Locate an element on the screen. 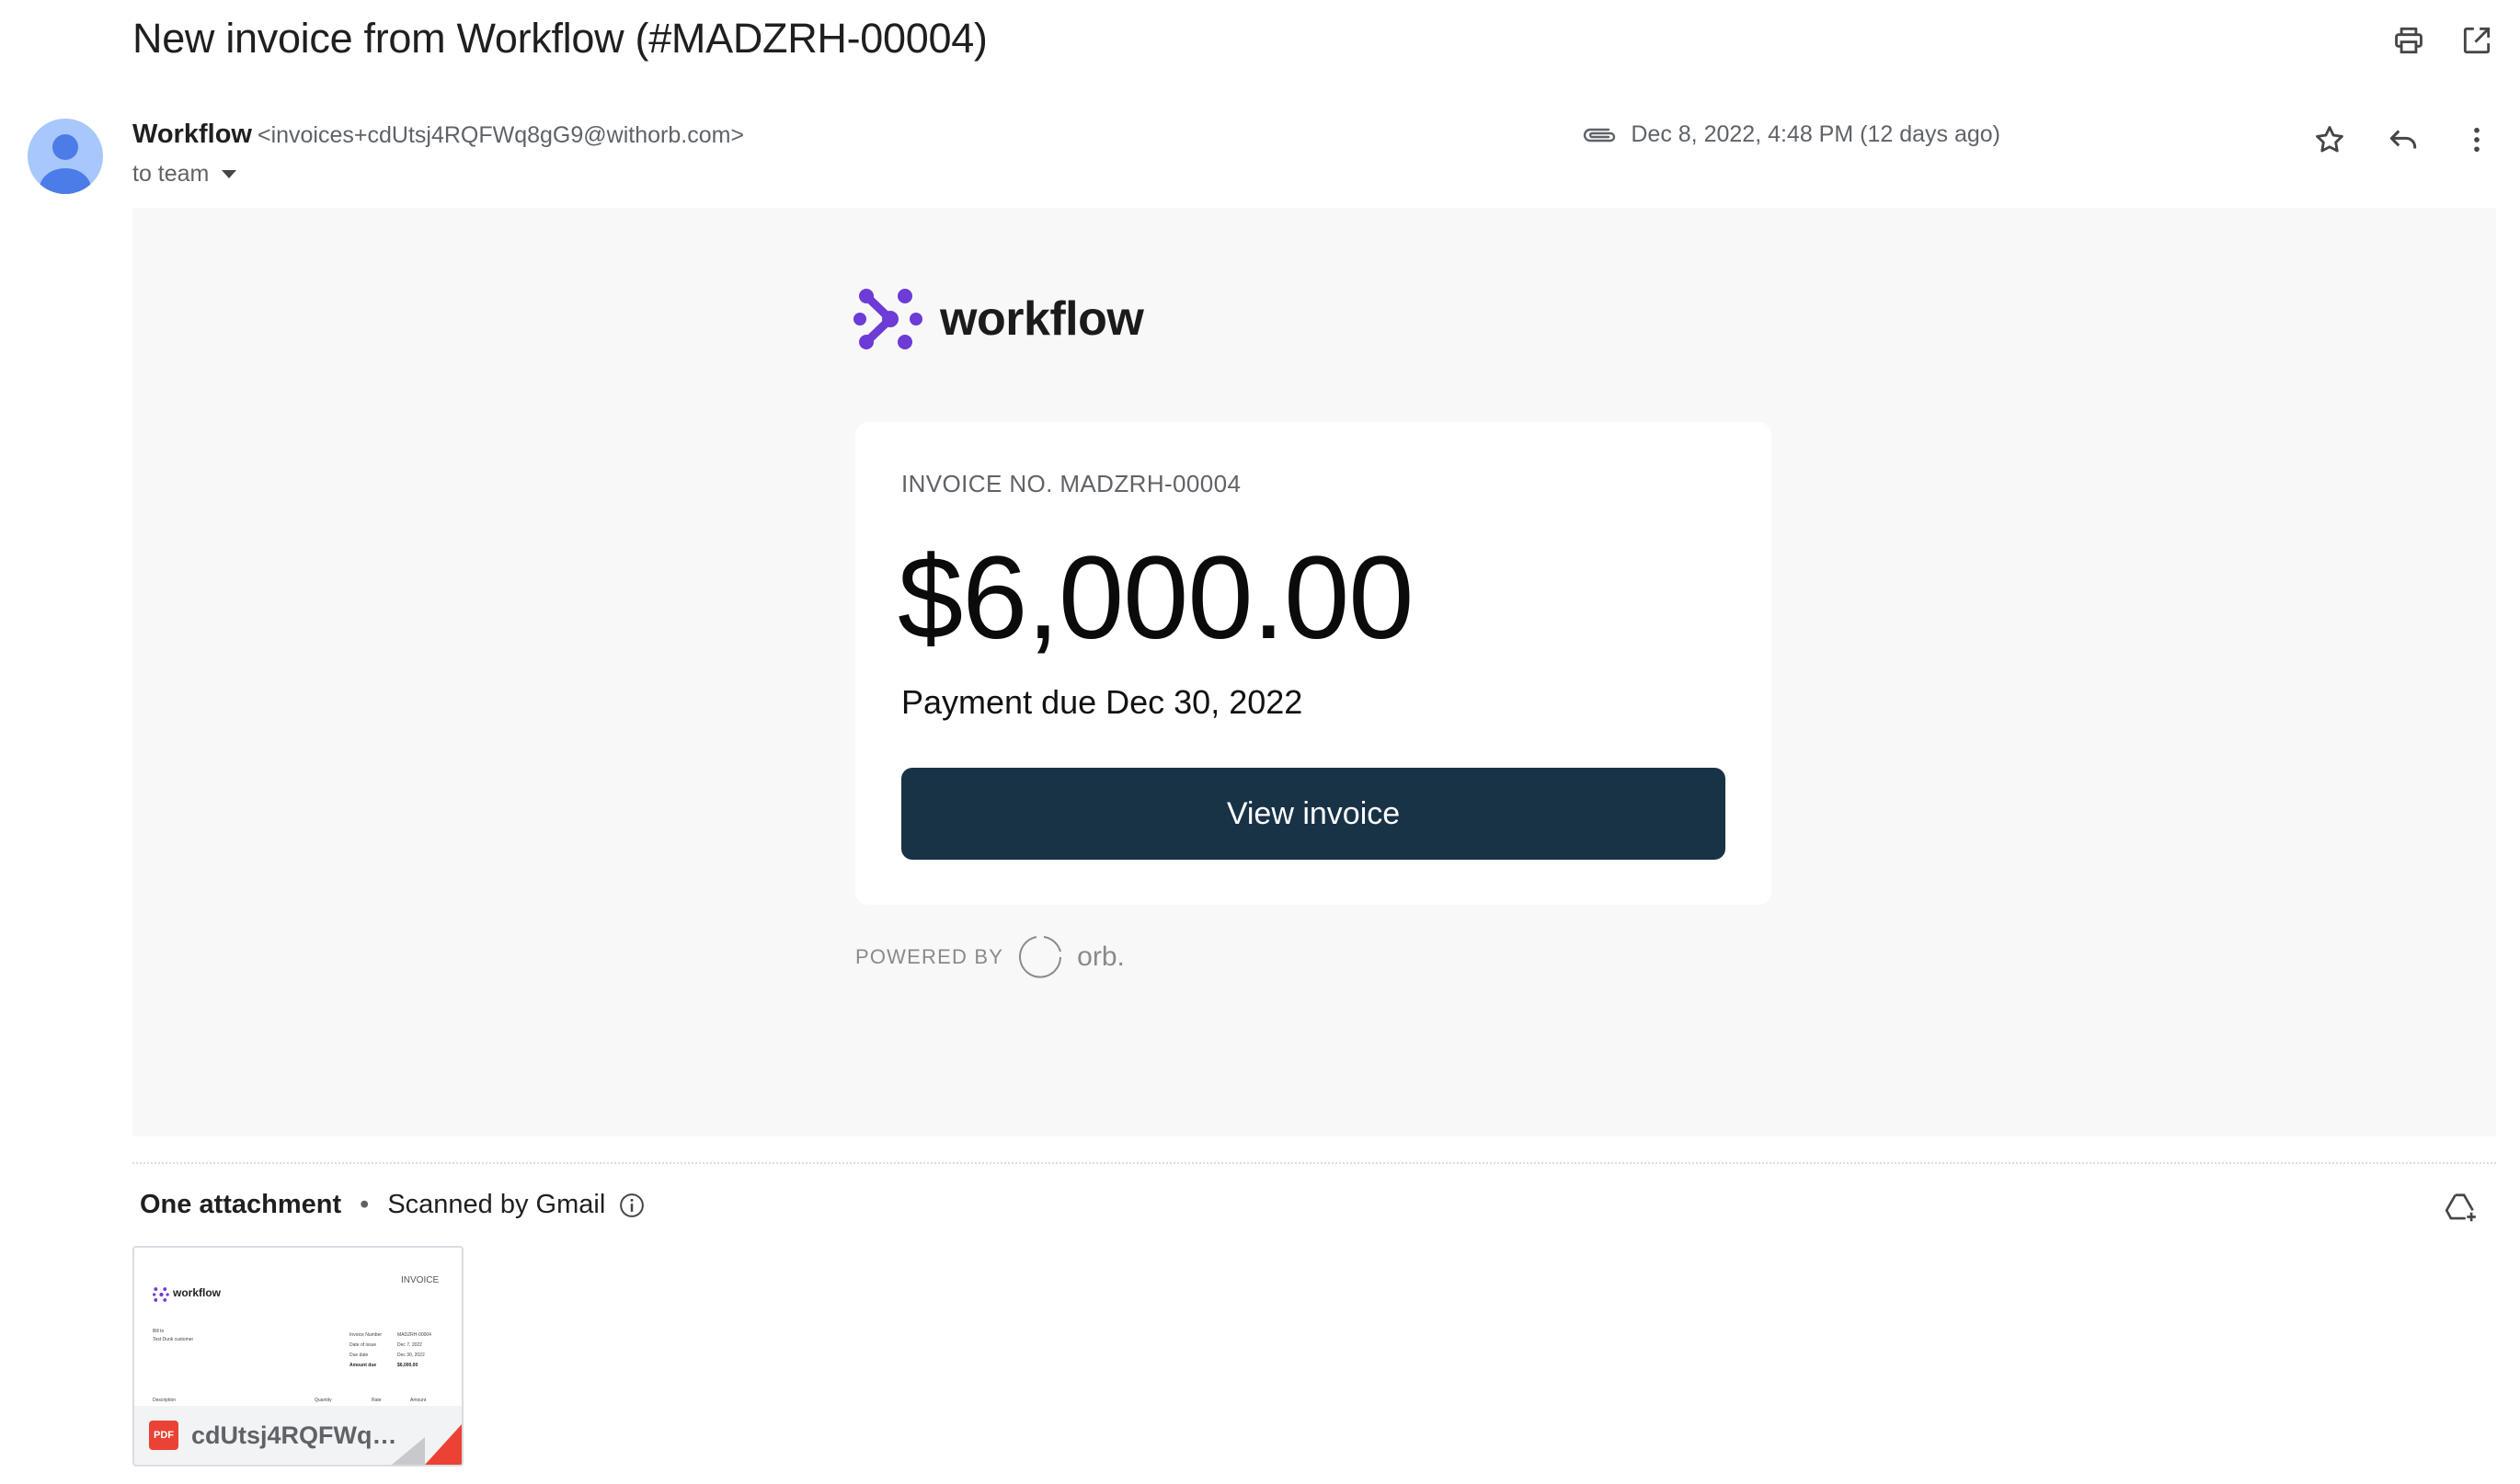 The image size is (2520, 1484). open-in-new-window-button is located at coordinates (2477, 41).